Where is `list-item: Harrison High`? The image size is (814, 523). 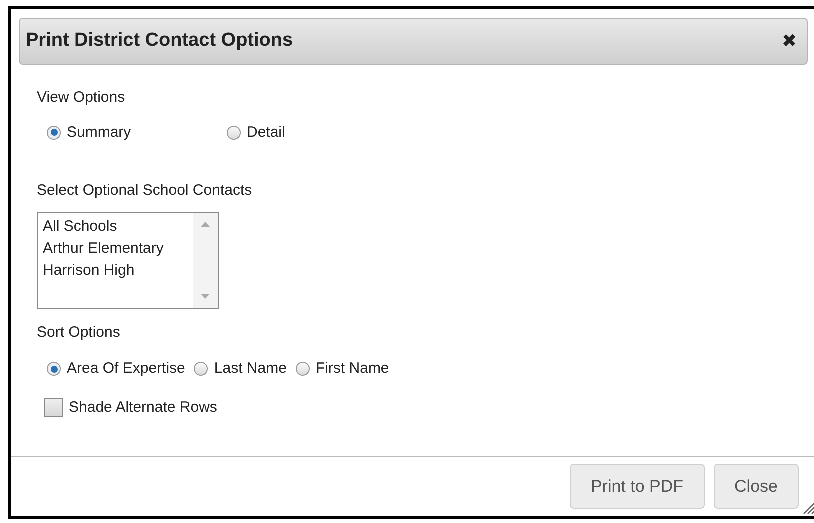
list-item: Harrison High is located at coordinates (118, 271).